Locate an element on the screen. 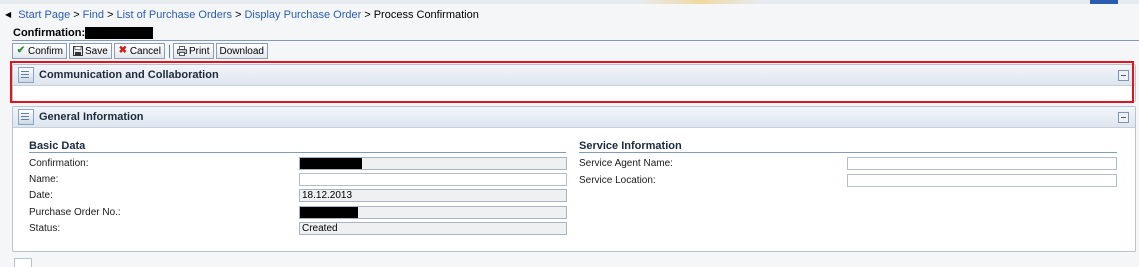 This screenshot has width=1139, height=267. service-information-title: Service Information is located at coordinates (630, 146).